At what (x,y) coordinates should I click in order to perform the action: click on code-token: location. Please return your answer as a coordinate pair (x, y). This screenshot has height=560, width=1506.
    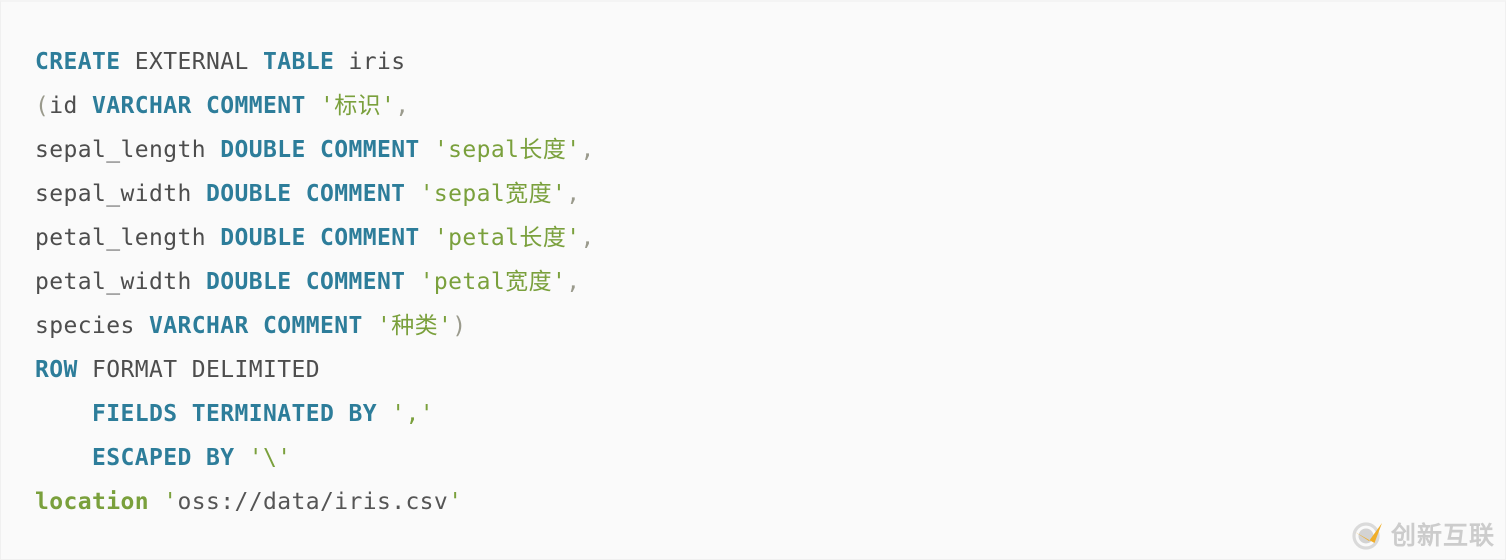
    Looking at the image, I should click on (92, 502).